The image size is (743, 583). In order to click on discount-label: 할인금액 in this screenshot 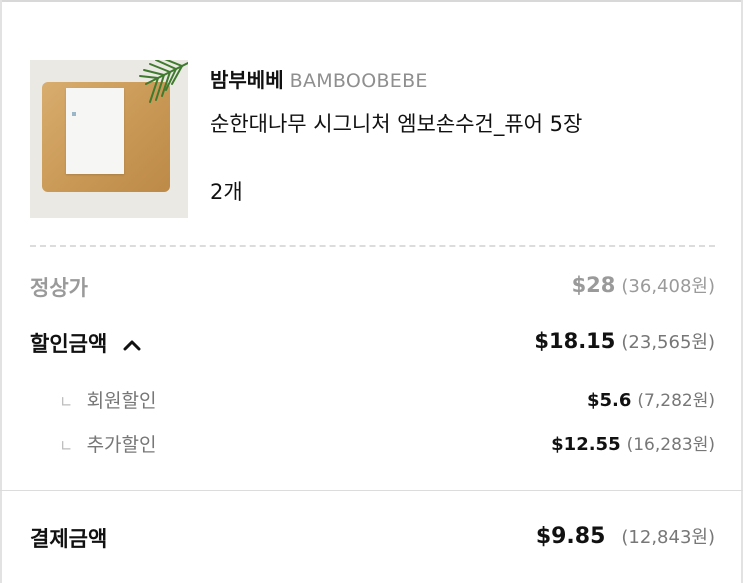, I will do `click(69, 344)`.